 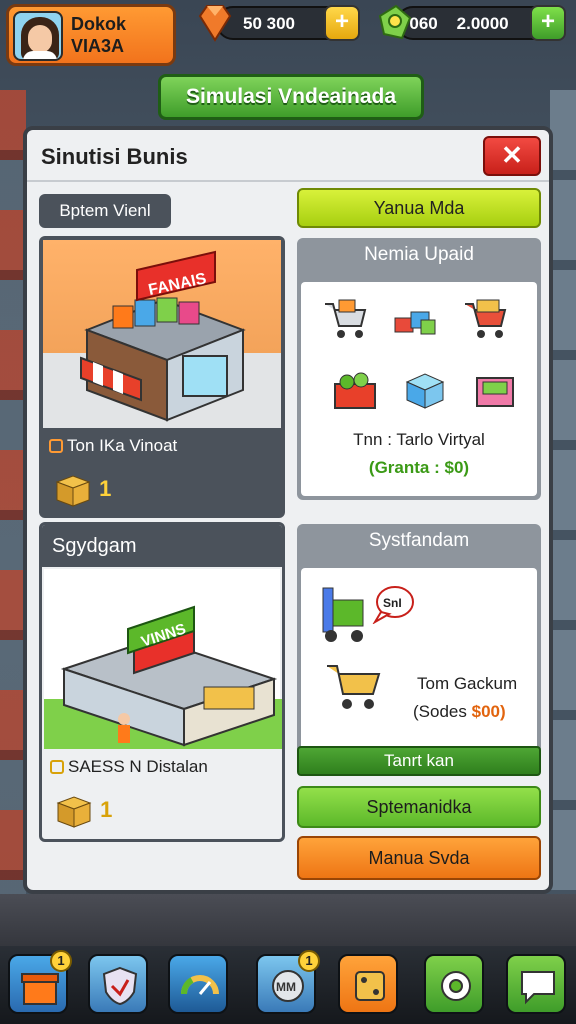 I want to click on map-icon, so click(x=370, y=986).